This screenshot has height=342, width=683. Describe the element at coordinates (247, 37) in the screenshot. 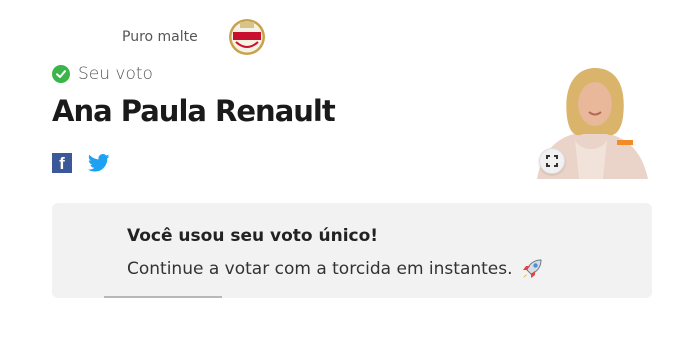

I see `amstel-logo-icon` at that location.